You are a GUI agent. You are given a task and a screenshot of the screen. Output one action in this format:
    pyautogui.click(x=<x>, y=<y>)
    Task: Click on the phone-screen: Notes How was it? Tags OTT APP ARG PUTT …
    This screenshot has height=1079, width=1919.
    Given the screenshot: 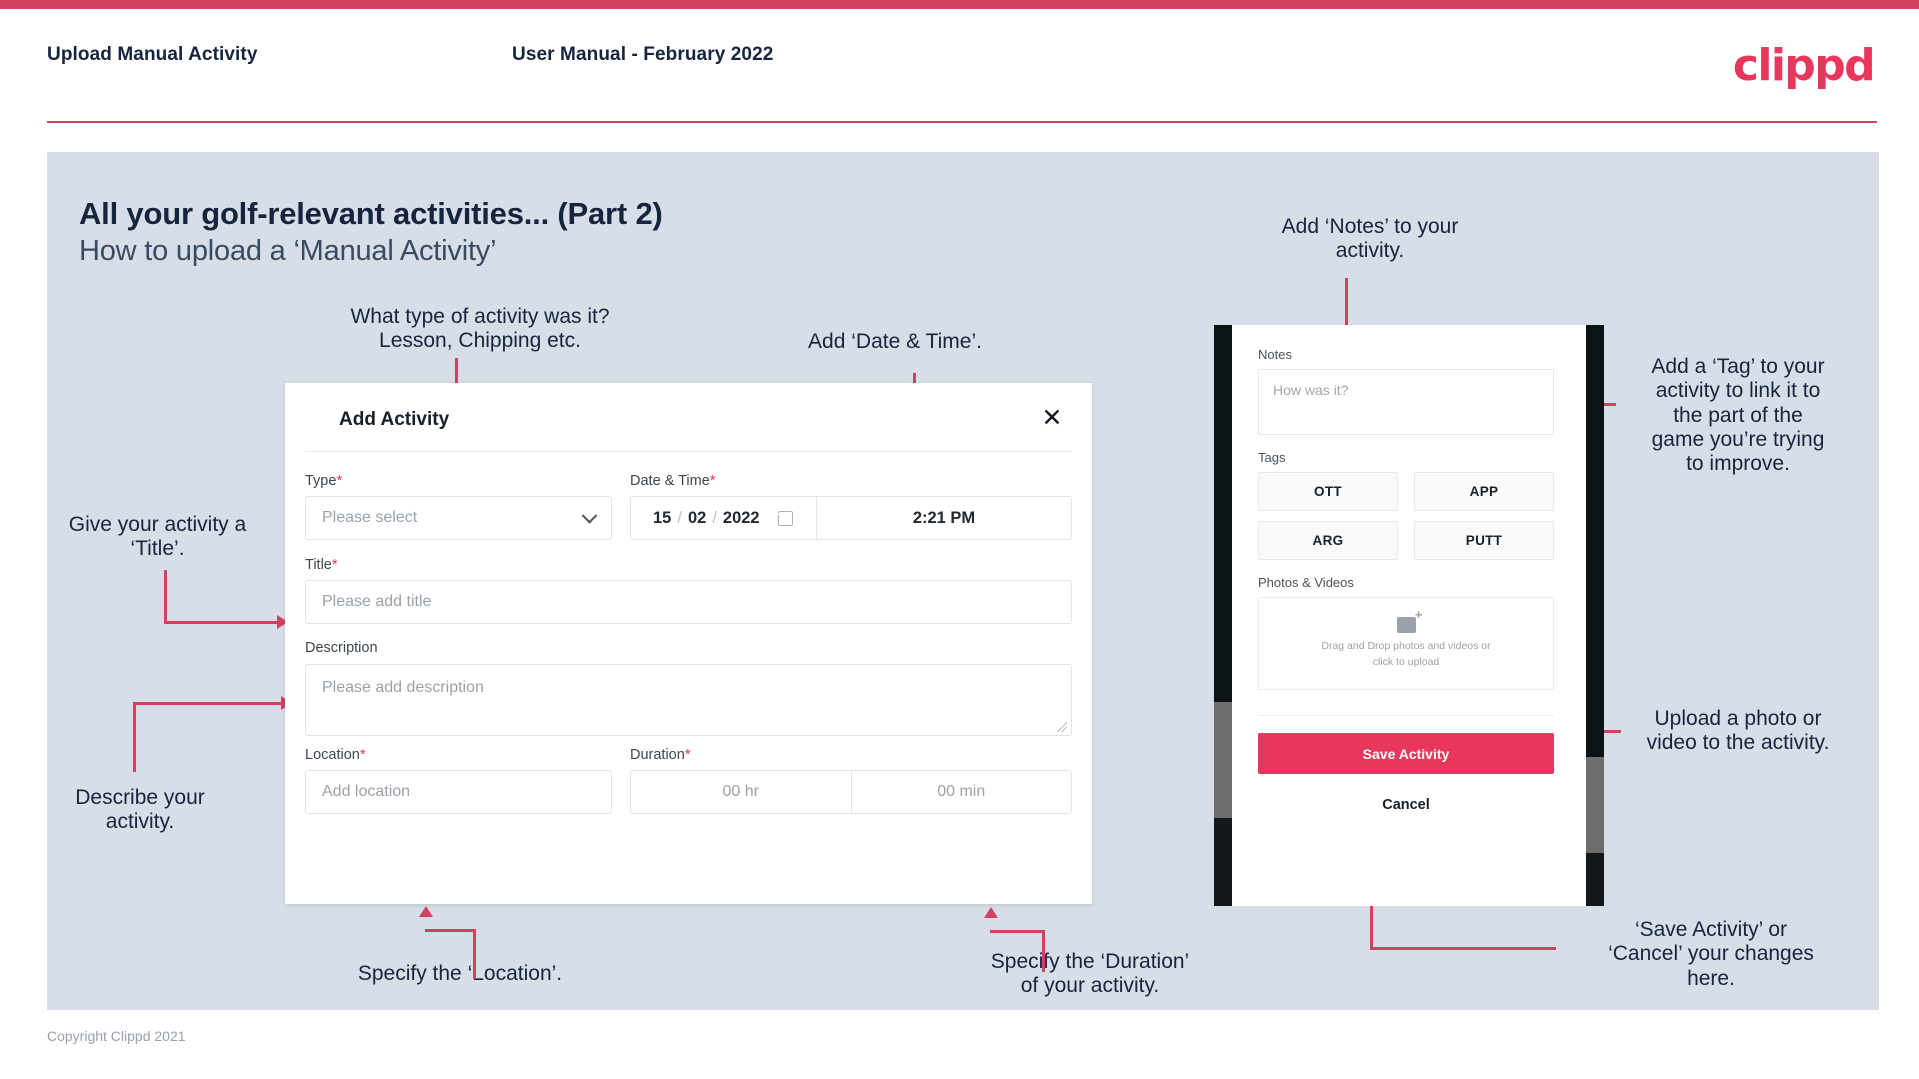 What is the action you would take?
    pyautogui.click(x=1409, y=615)
    